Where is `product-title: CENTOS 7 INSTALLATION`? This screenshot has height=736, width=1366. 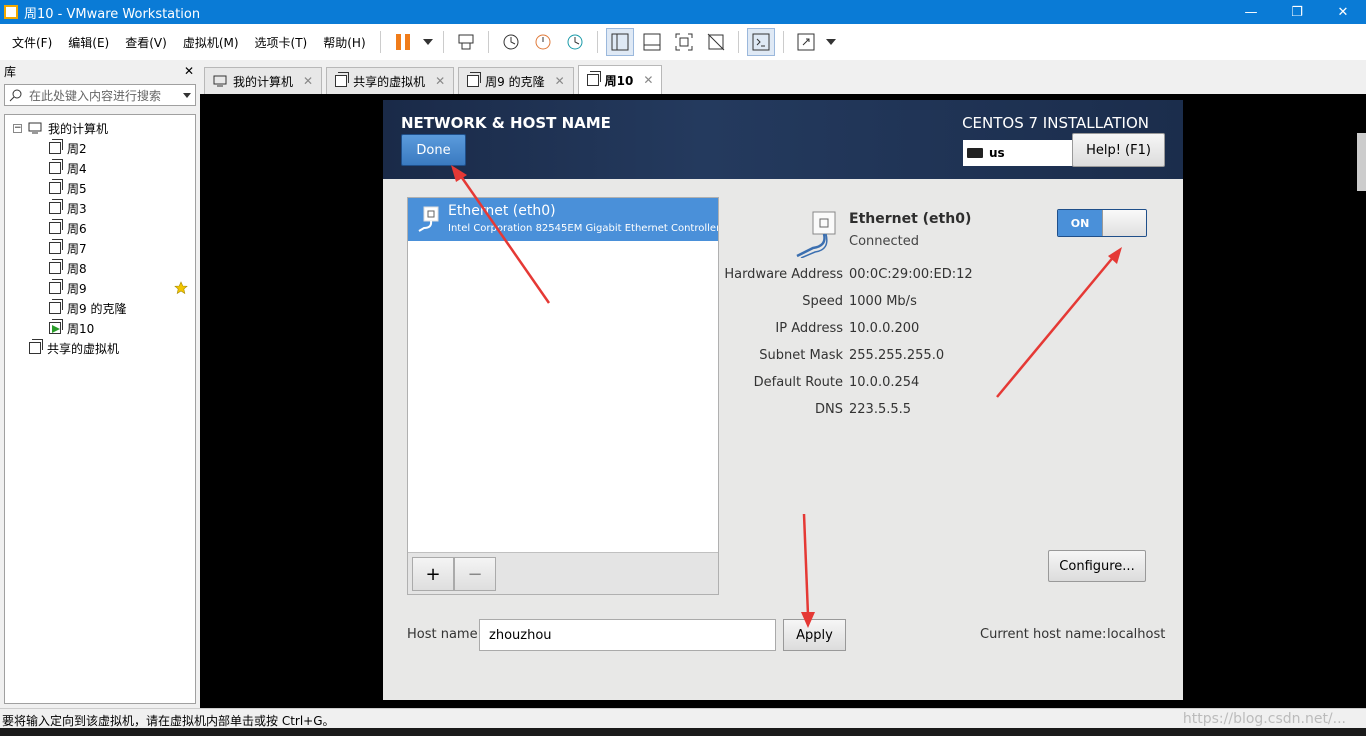
product-title: CENTOS 7 INSTALLATION is located at coordinates (1055, 123).